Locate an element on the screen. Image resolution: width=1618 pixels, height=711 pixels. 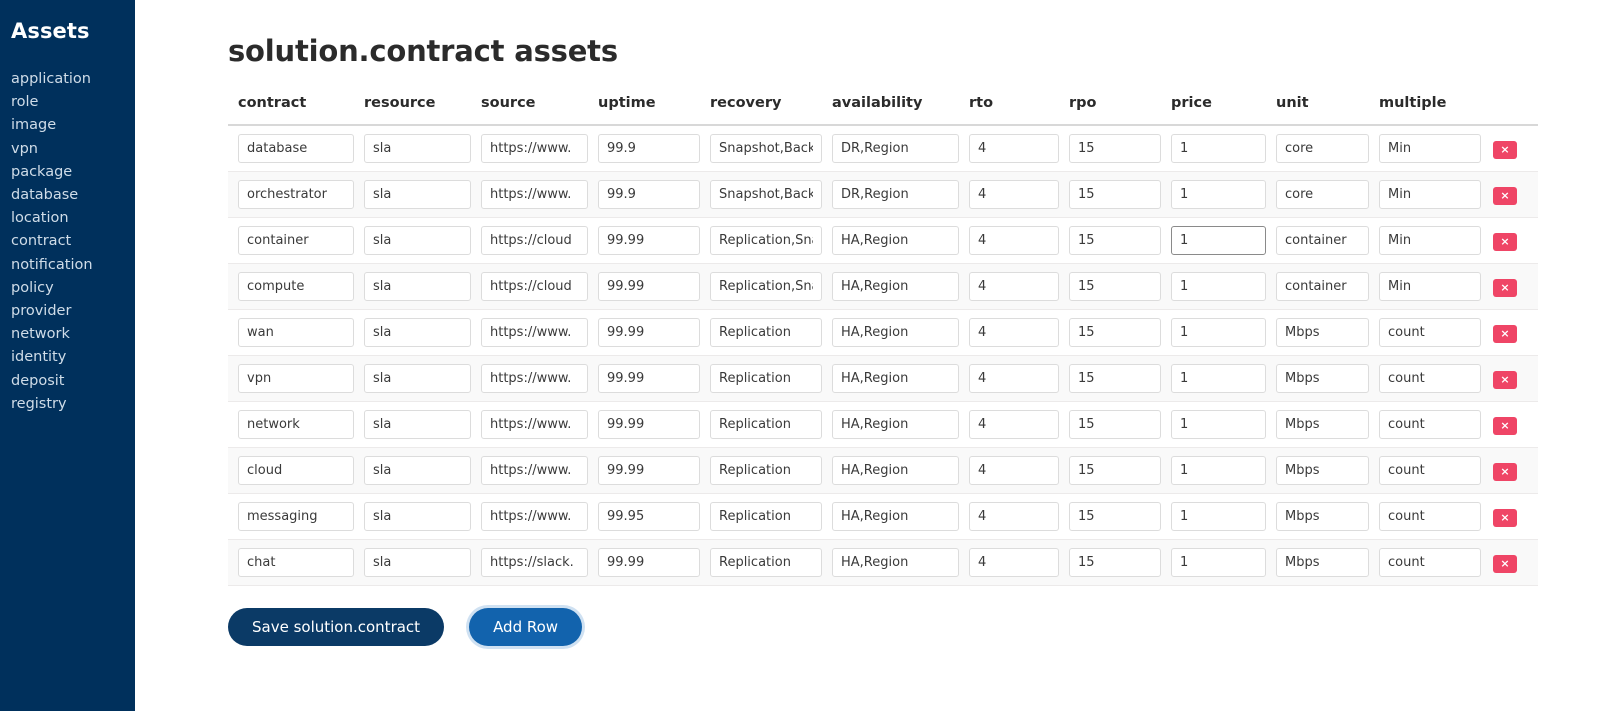
sidebar-item-identity: identity is located at coordinates (73, 357).